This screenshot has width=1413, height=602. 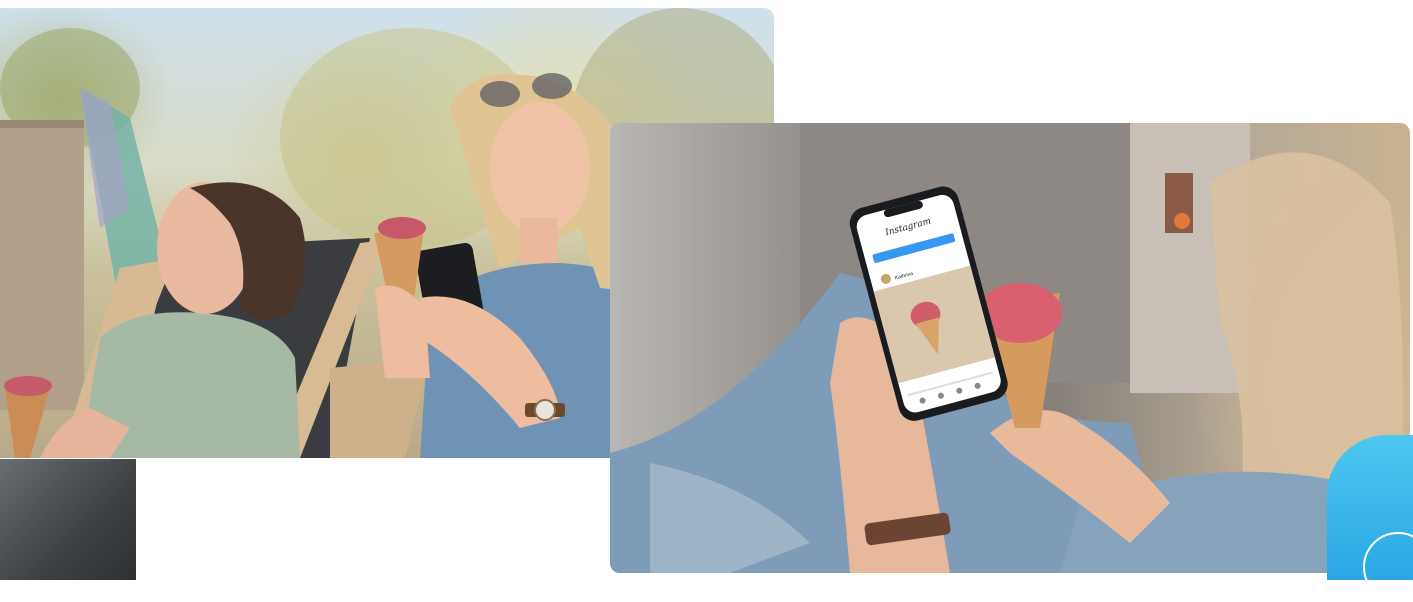 What do you see at coordinates (42, 265) in the screenshot?
I see `hut-wall` at bounding box center [42, 265].